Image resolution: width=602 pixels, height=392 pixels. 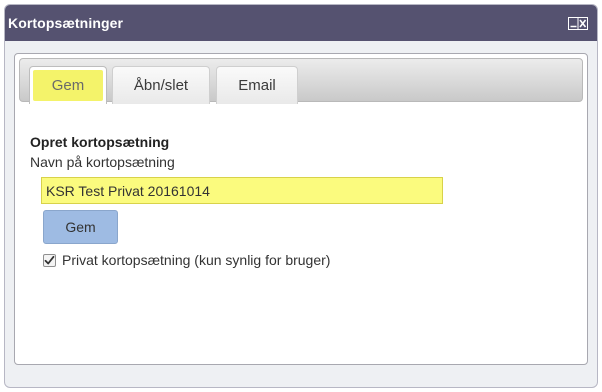 I want to click on save-button: Gem, so click(x=80, y=227).